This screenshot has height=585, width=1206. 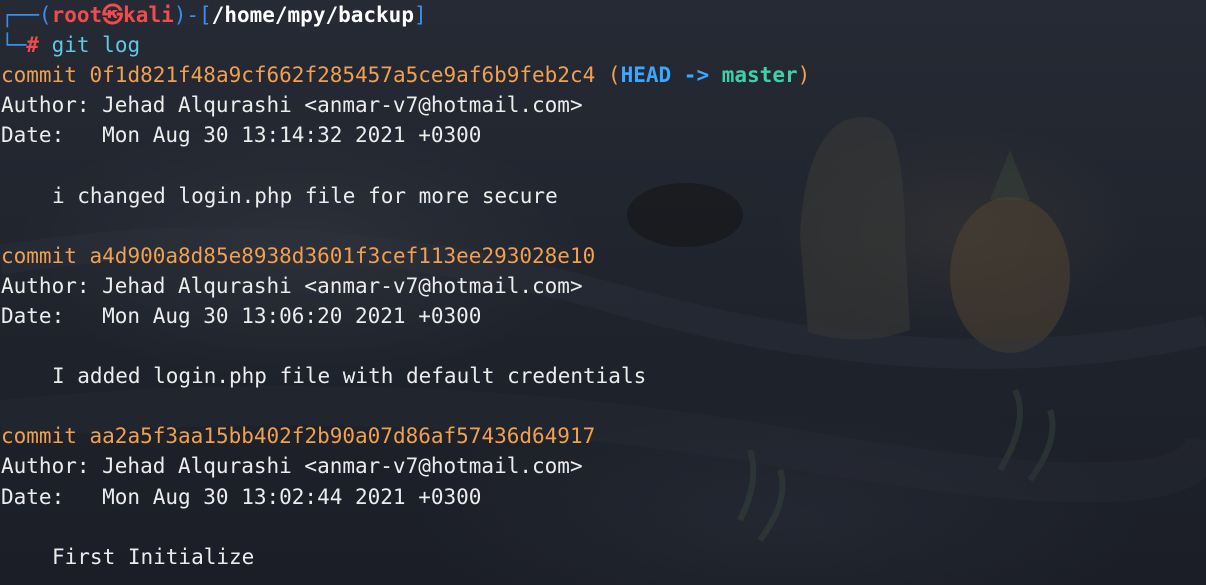 I want to click on prompt-user: root, so click(x=77, y=15).